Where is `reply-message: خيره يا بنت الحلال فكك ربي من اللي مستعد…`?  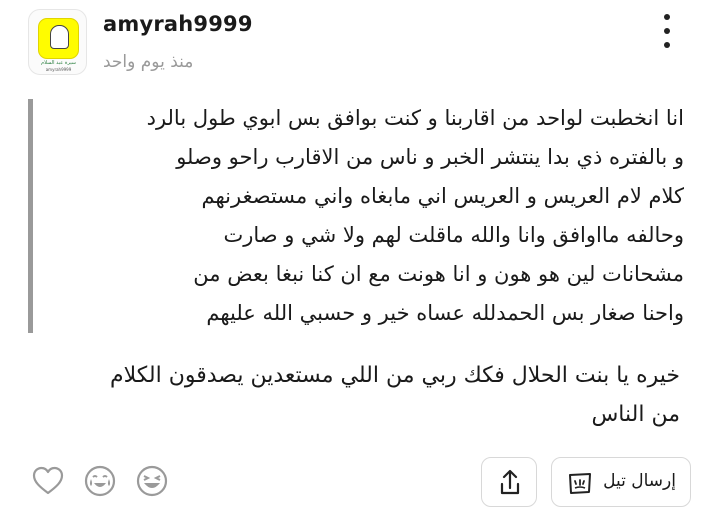
reply-message: خيره يا بنت الحلال فكك ربي من اللي مستعد… is located at coordinates (350, 395).